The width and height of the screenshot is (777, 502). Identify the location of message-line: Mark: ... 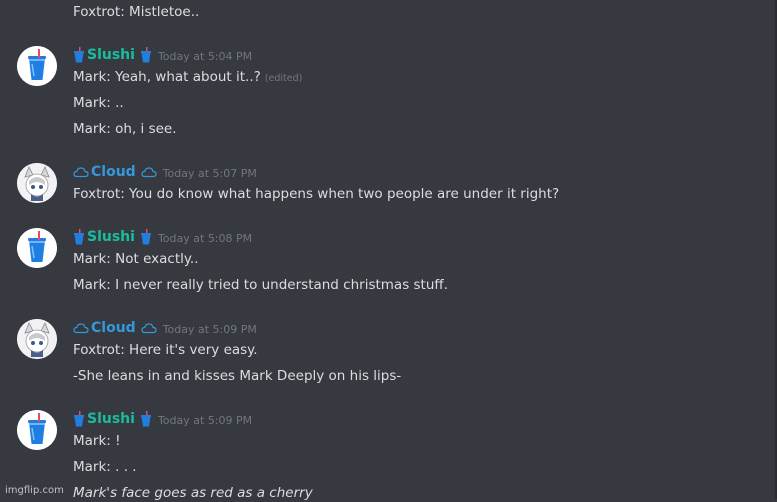
(98, 103).